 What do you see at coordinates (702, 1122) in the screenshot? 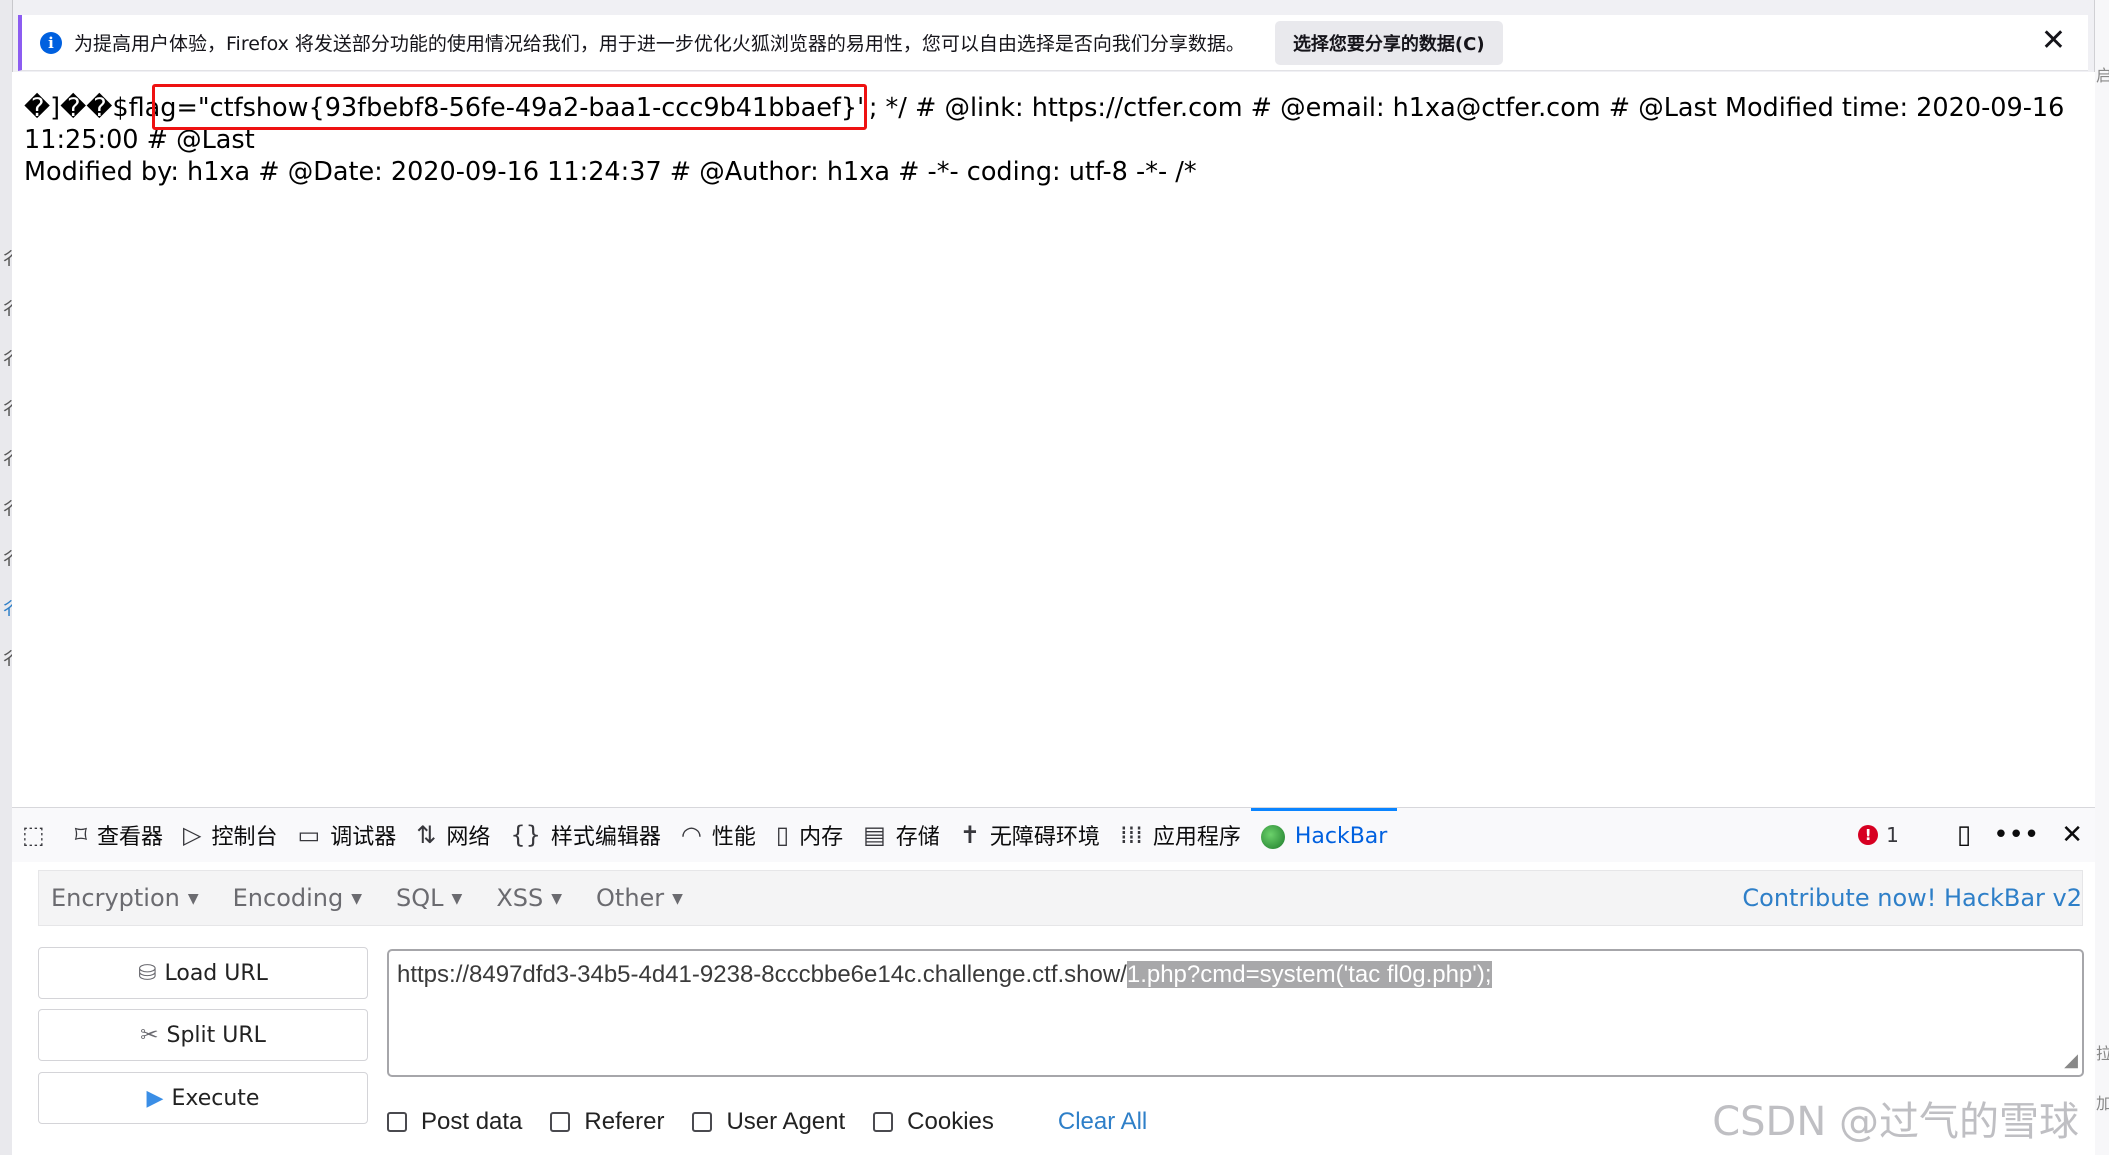
I see `user-agent-checkbox` at bounding box center [702, 1122].